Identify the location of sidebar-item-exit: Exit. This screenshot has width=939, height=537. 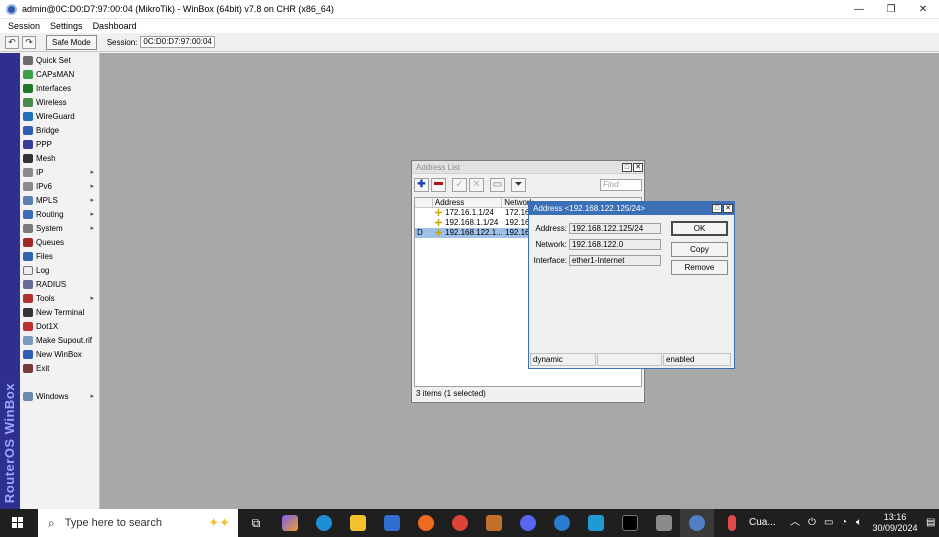
(59, 368).